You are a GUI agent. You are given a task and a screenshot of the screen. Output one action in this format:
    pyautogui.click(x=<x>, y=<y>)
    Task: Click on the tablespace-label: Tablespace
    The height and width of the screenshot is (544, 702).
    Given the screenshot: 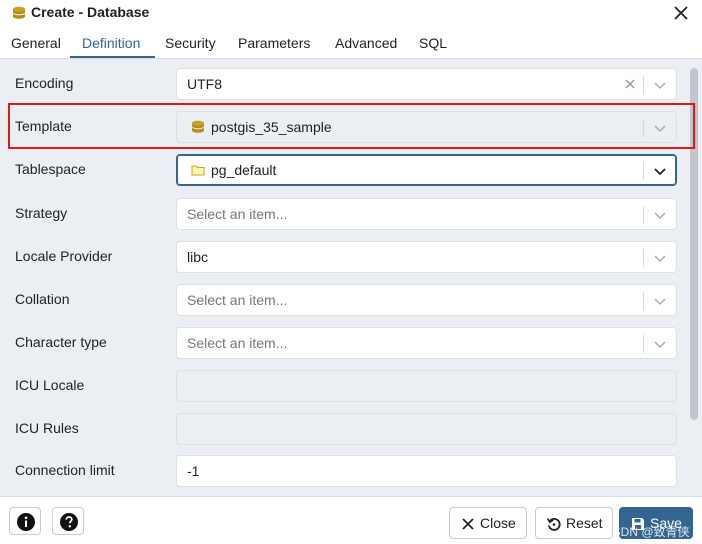 What is the action you would take?
    pyautogui.click(x=50, y=169)
    